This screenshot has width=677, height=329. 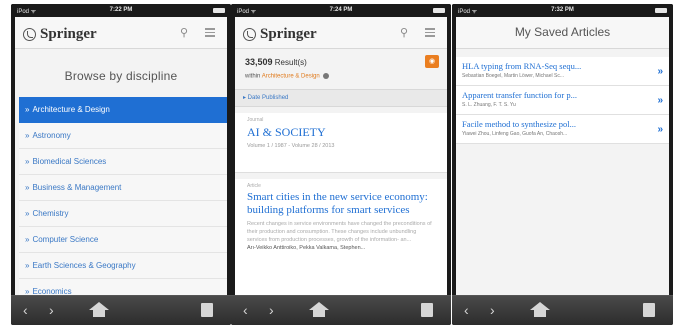 What do you see at coordinates (123, 188) in the screenshot?
I see `discipline-item-business-management: » Business & Management` at bounding box center [123, 188].